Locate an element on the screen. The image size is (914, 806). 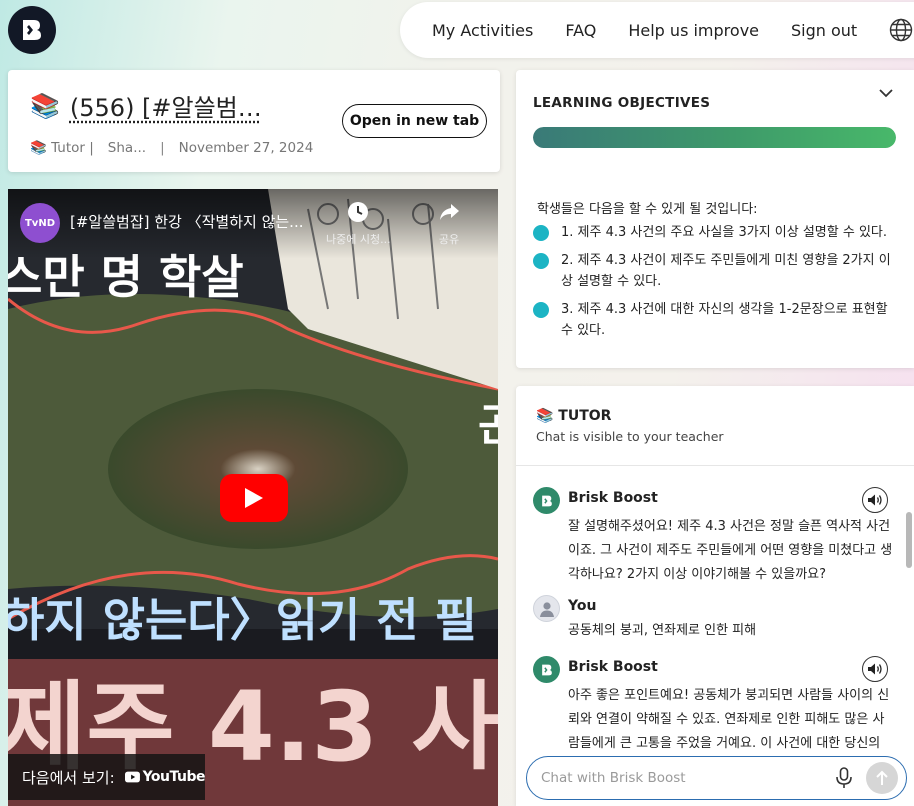
video-overlay-text-2: 하지 않는다〉읽기 전 필 is located at coordinates (242, 620).